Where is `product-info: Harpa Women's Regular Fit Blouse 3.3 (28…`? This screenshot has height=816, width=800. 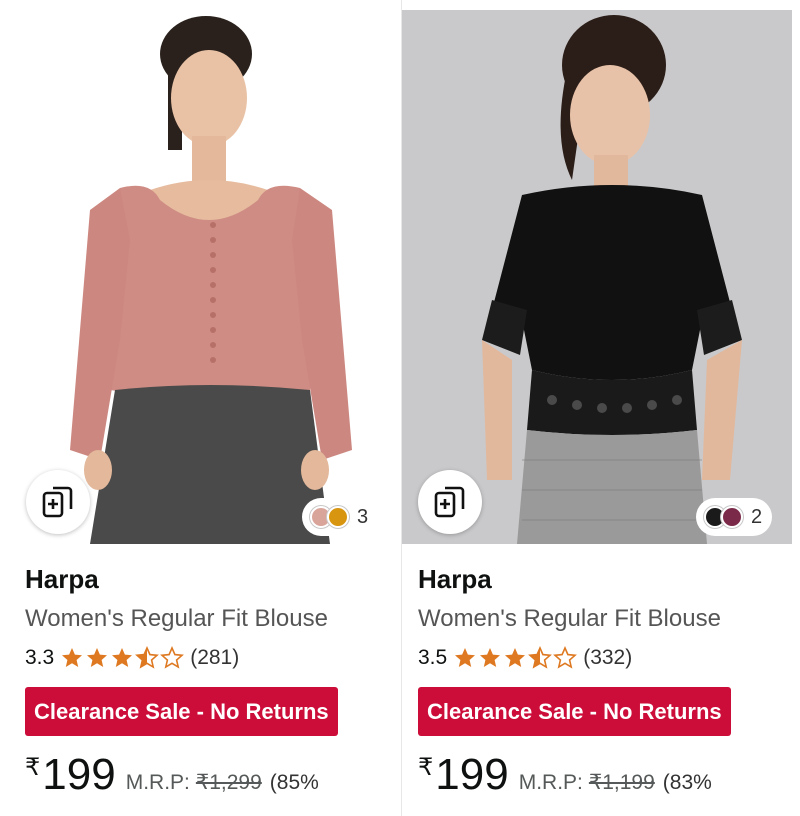
product-info: Harpa Women's Regular Fit Blouse 3.3 (28… is located at coordinates (210, 681).